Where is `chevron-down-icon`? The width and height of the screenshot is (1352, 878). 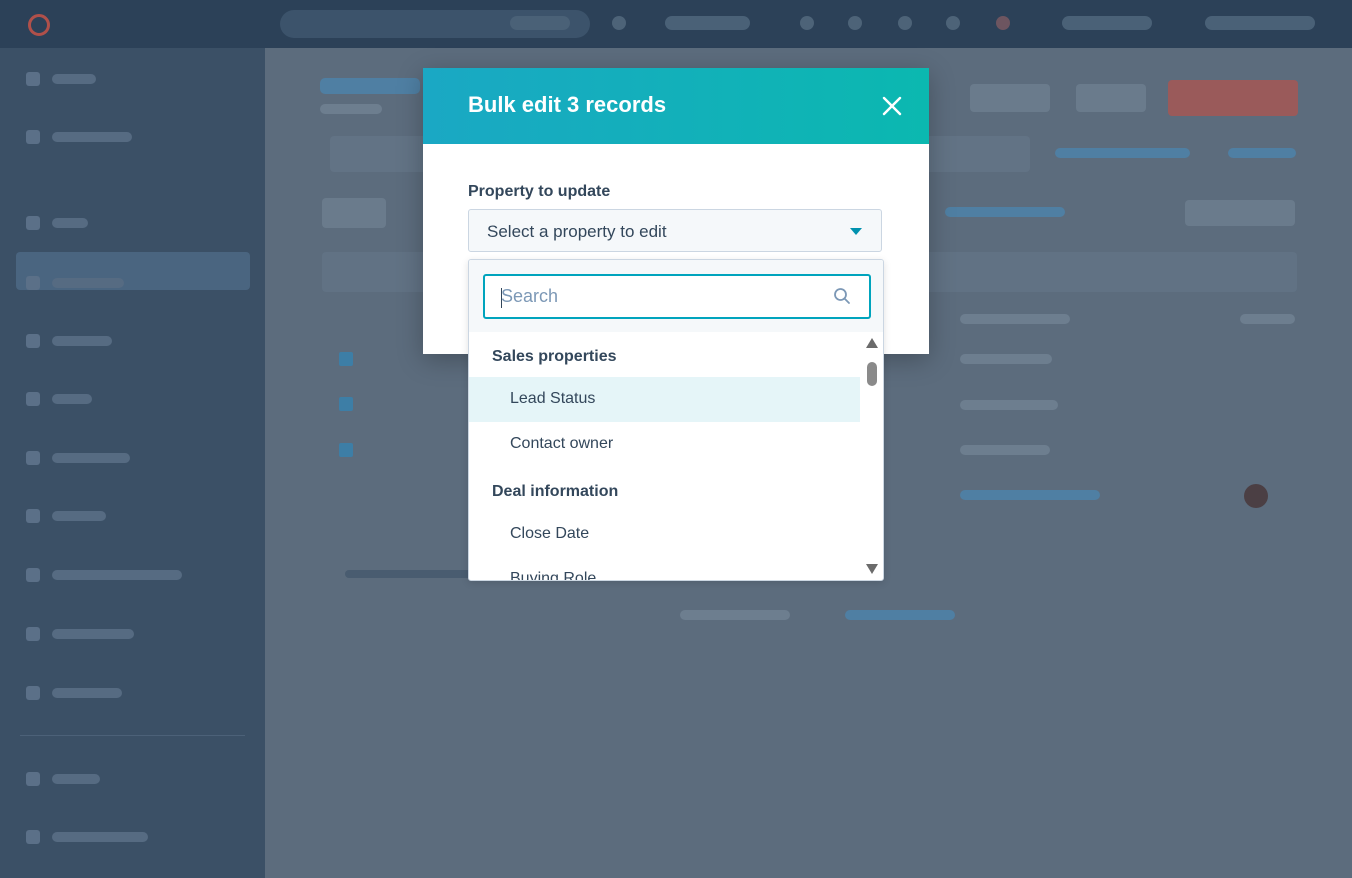
chevron-down-icon is located at coordinates (856, 231).